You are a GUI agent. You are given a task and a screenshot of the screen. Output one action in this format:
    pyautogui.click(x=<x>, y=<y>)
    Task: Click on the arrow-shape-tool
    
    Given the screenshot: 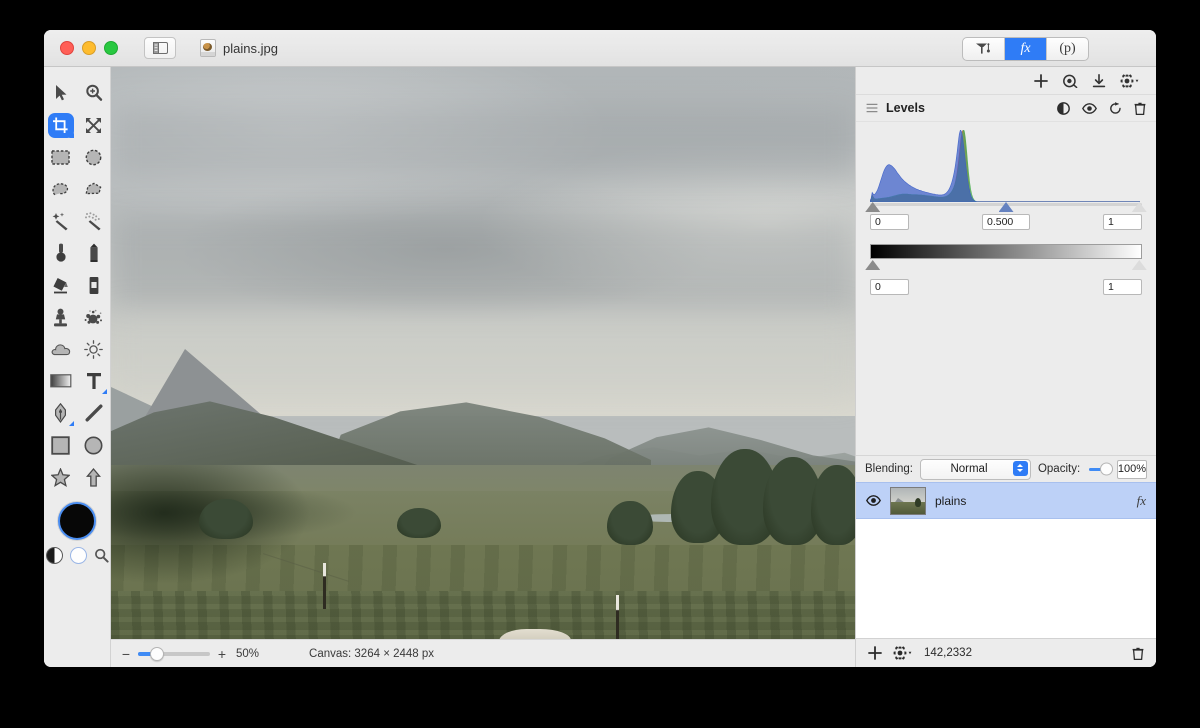 What is the action you would take?
    pyautogui.click(x=93, y=477)
    